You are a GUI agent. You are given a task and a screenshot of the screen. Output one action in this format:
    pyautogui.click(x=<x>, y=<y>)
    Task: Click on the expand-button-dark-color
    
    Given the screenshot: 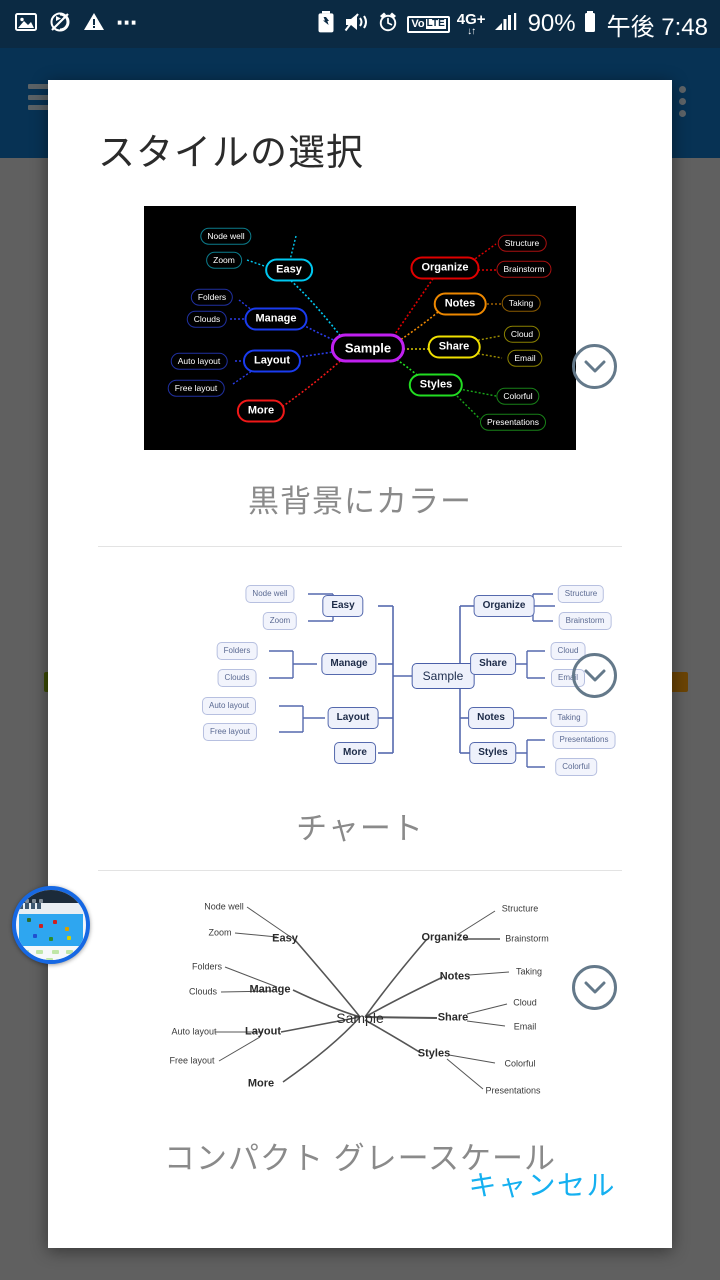 What is the action you would take?
    pyautogui.click(x=594, y=366)
    